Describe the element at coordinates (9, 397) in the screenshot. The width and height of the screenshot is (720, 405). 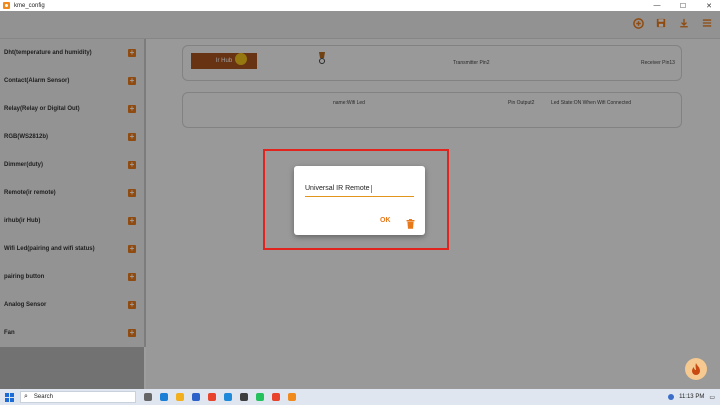
I see `windows-start-icon` at that location.